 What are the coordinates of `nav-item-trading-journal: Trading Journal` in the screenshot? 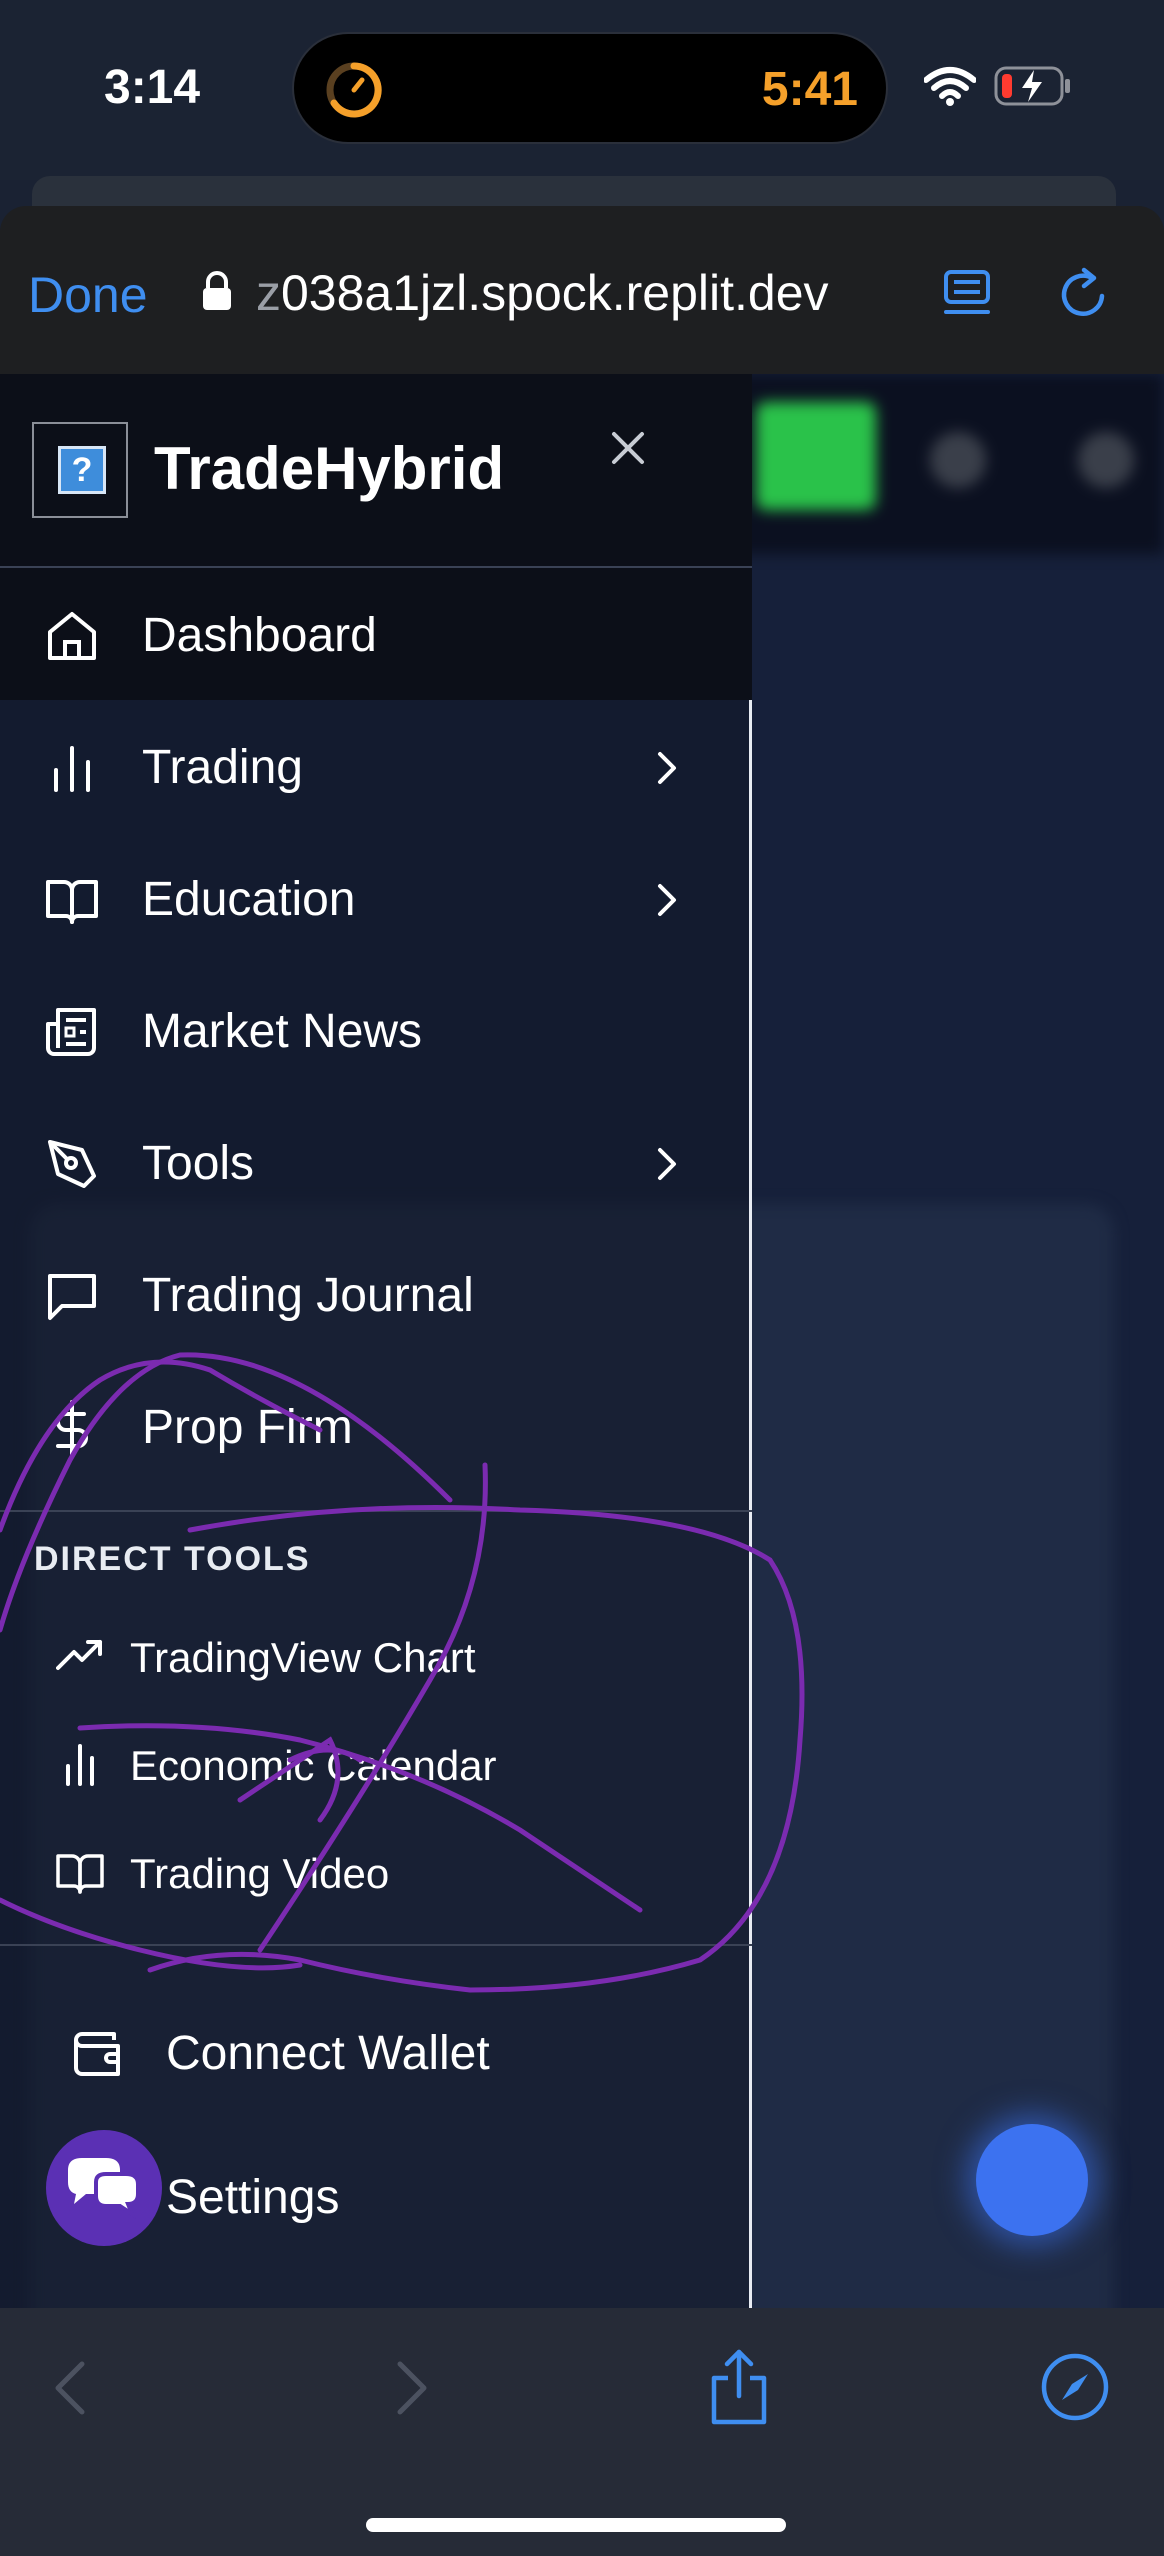 It's located at (350, 1294).